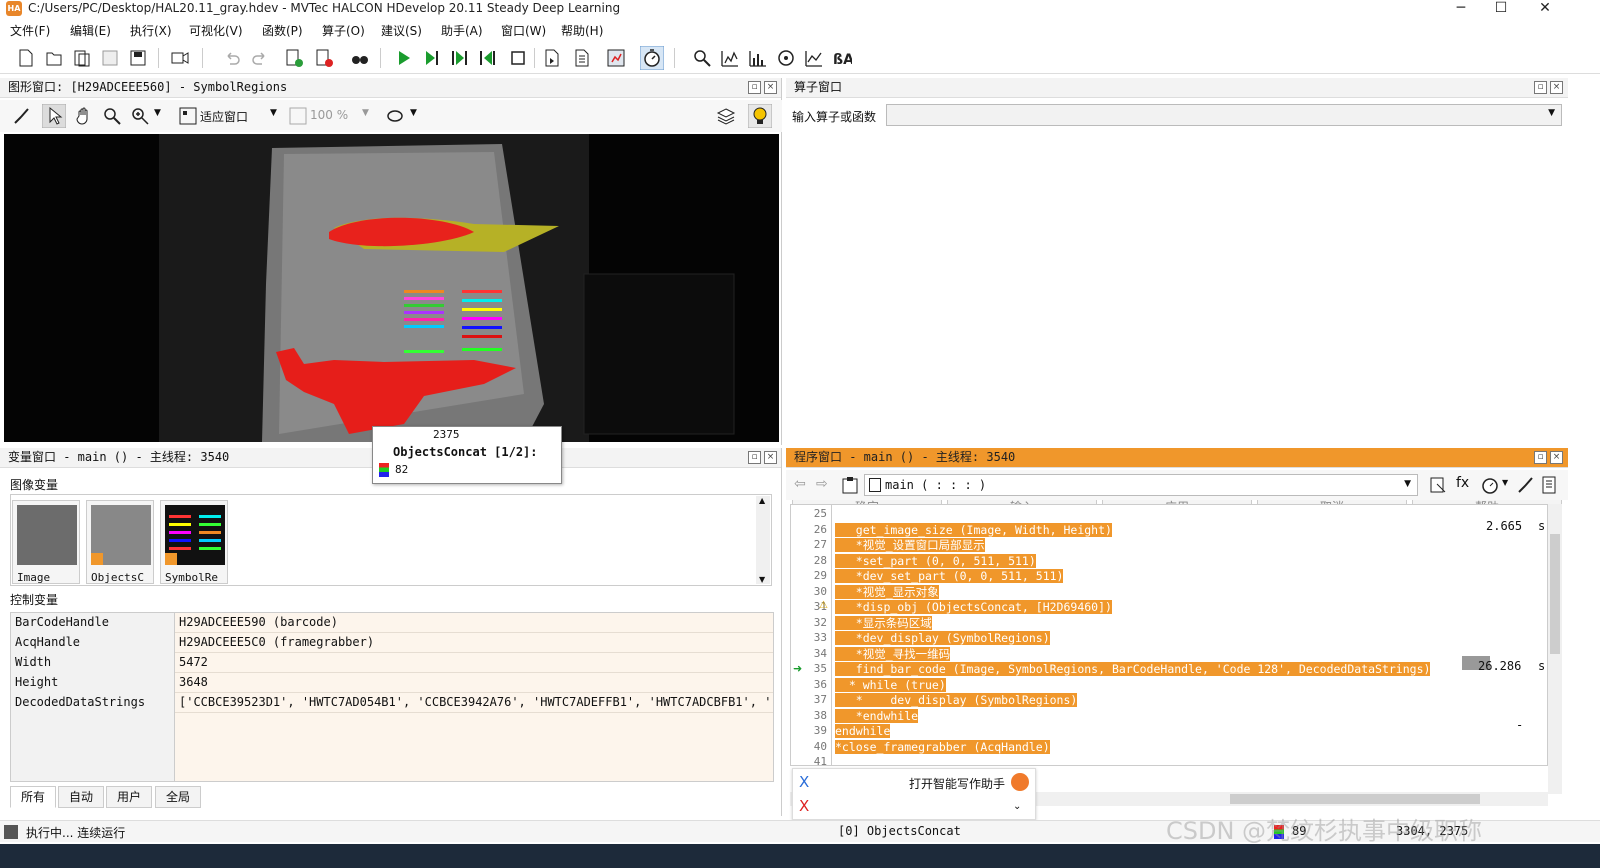  What do you see at coordinates (942, 747) in the screenshot?
I see `code-line: *close_framegrabber (AcqHandle)` at bounding box center [942, 747].